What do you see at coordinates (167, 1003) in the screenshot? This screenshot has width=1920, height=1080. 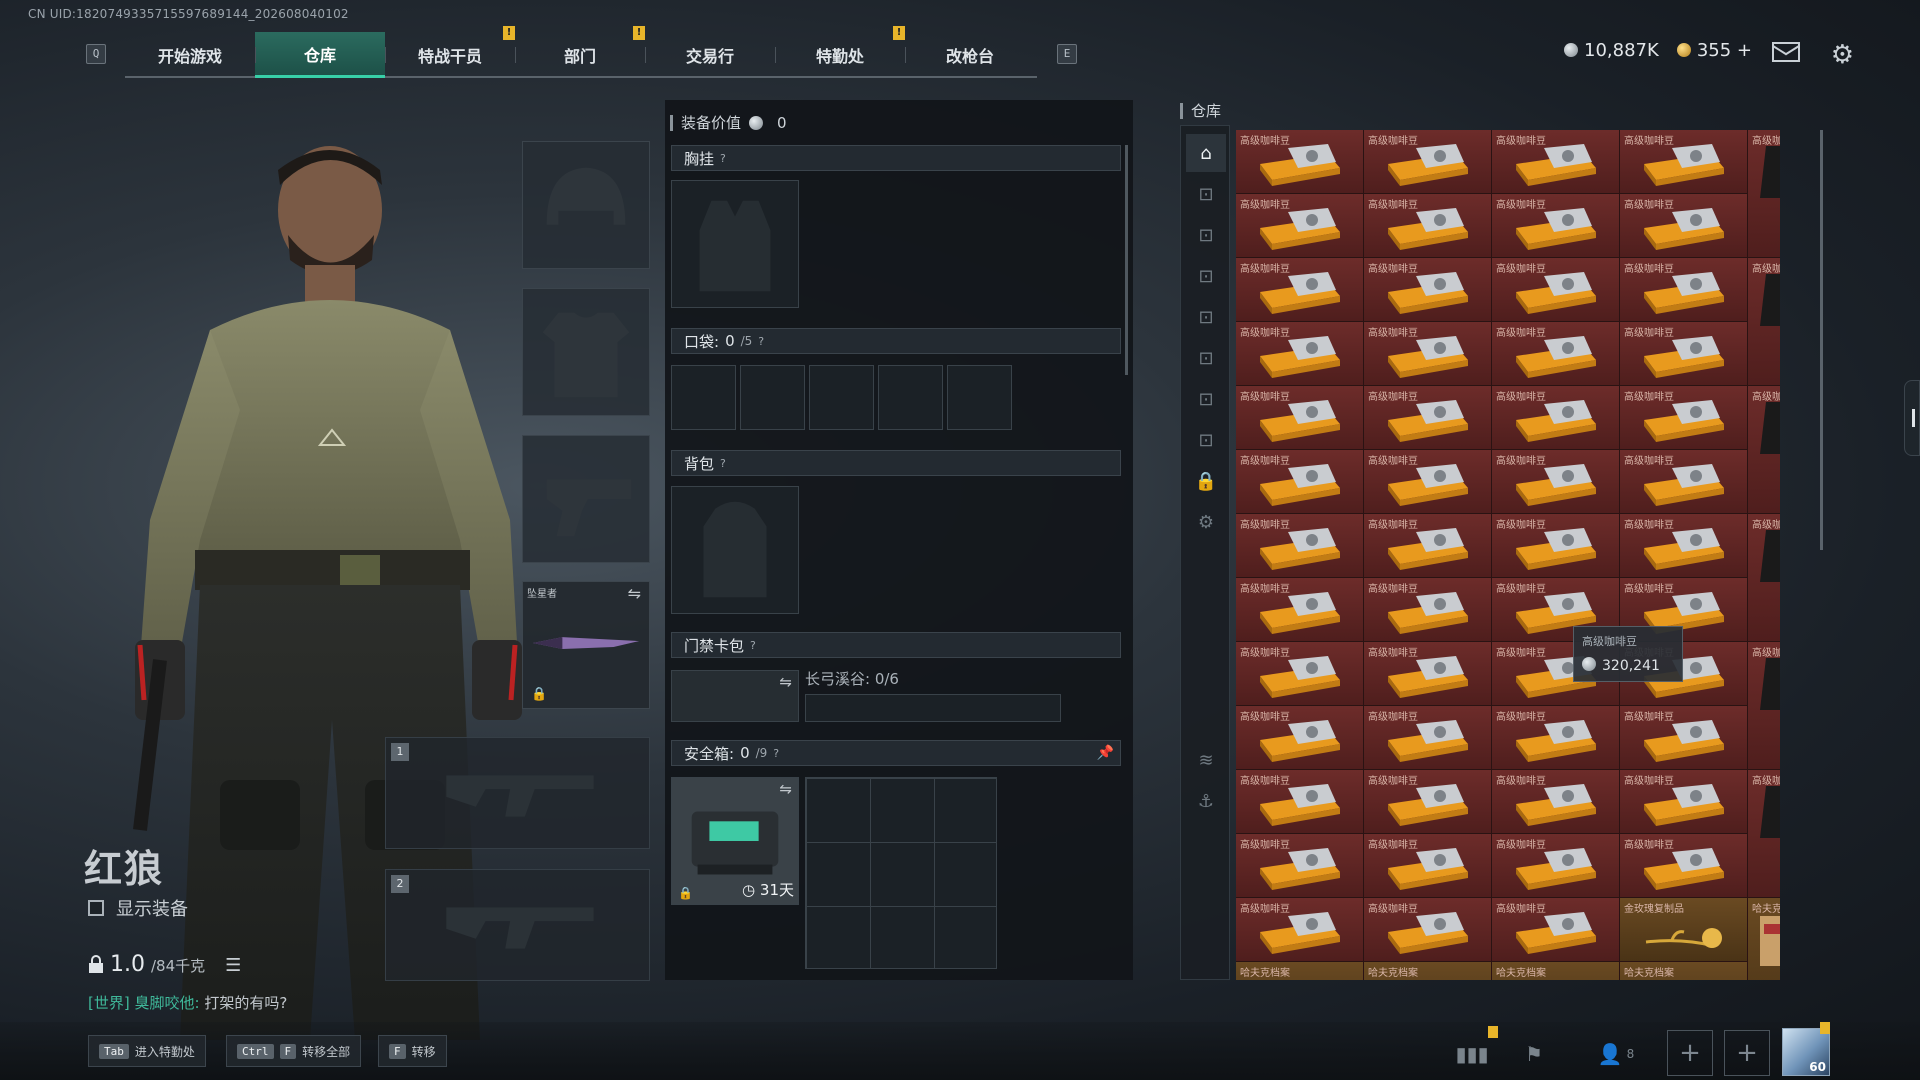 I see `chat-user: 臭脚咬他:` at bounding box center [167, 1003].